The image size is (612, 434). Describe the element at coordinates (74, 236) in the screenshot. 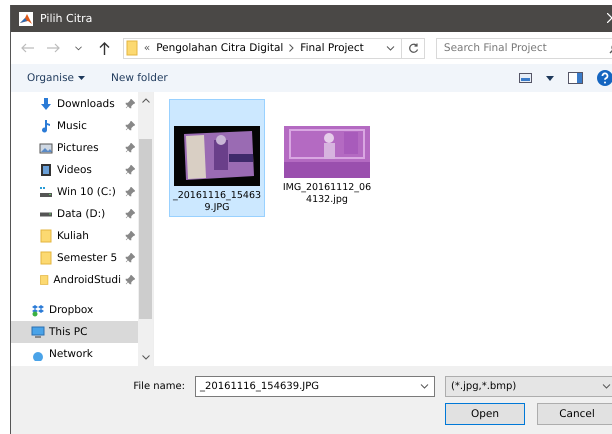

I see `sidebar-item: Kuliah` at that location.